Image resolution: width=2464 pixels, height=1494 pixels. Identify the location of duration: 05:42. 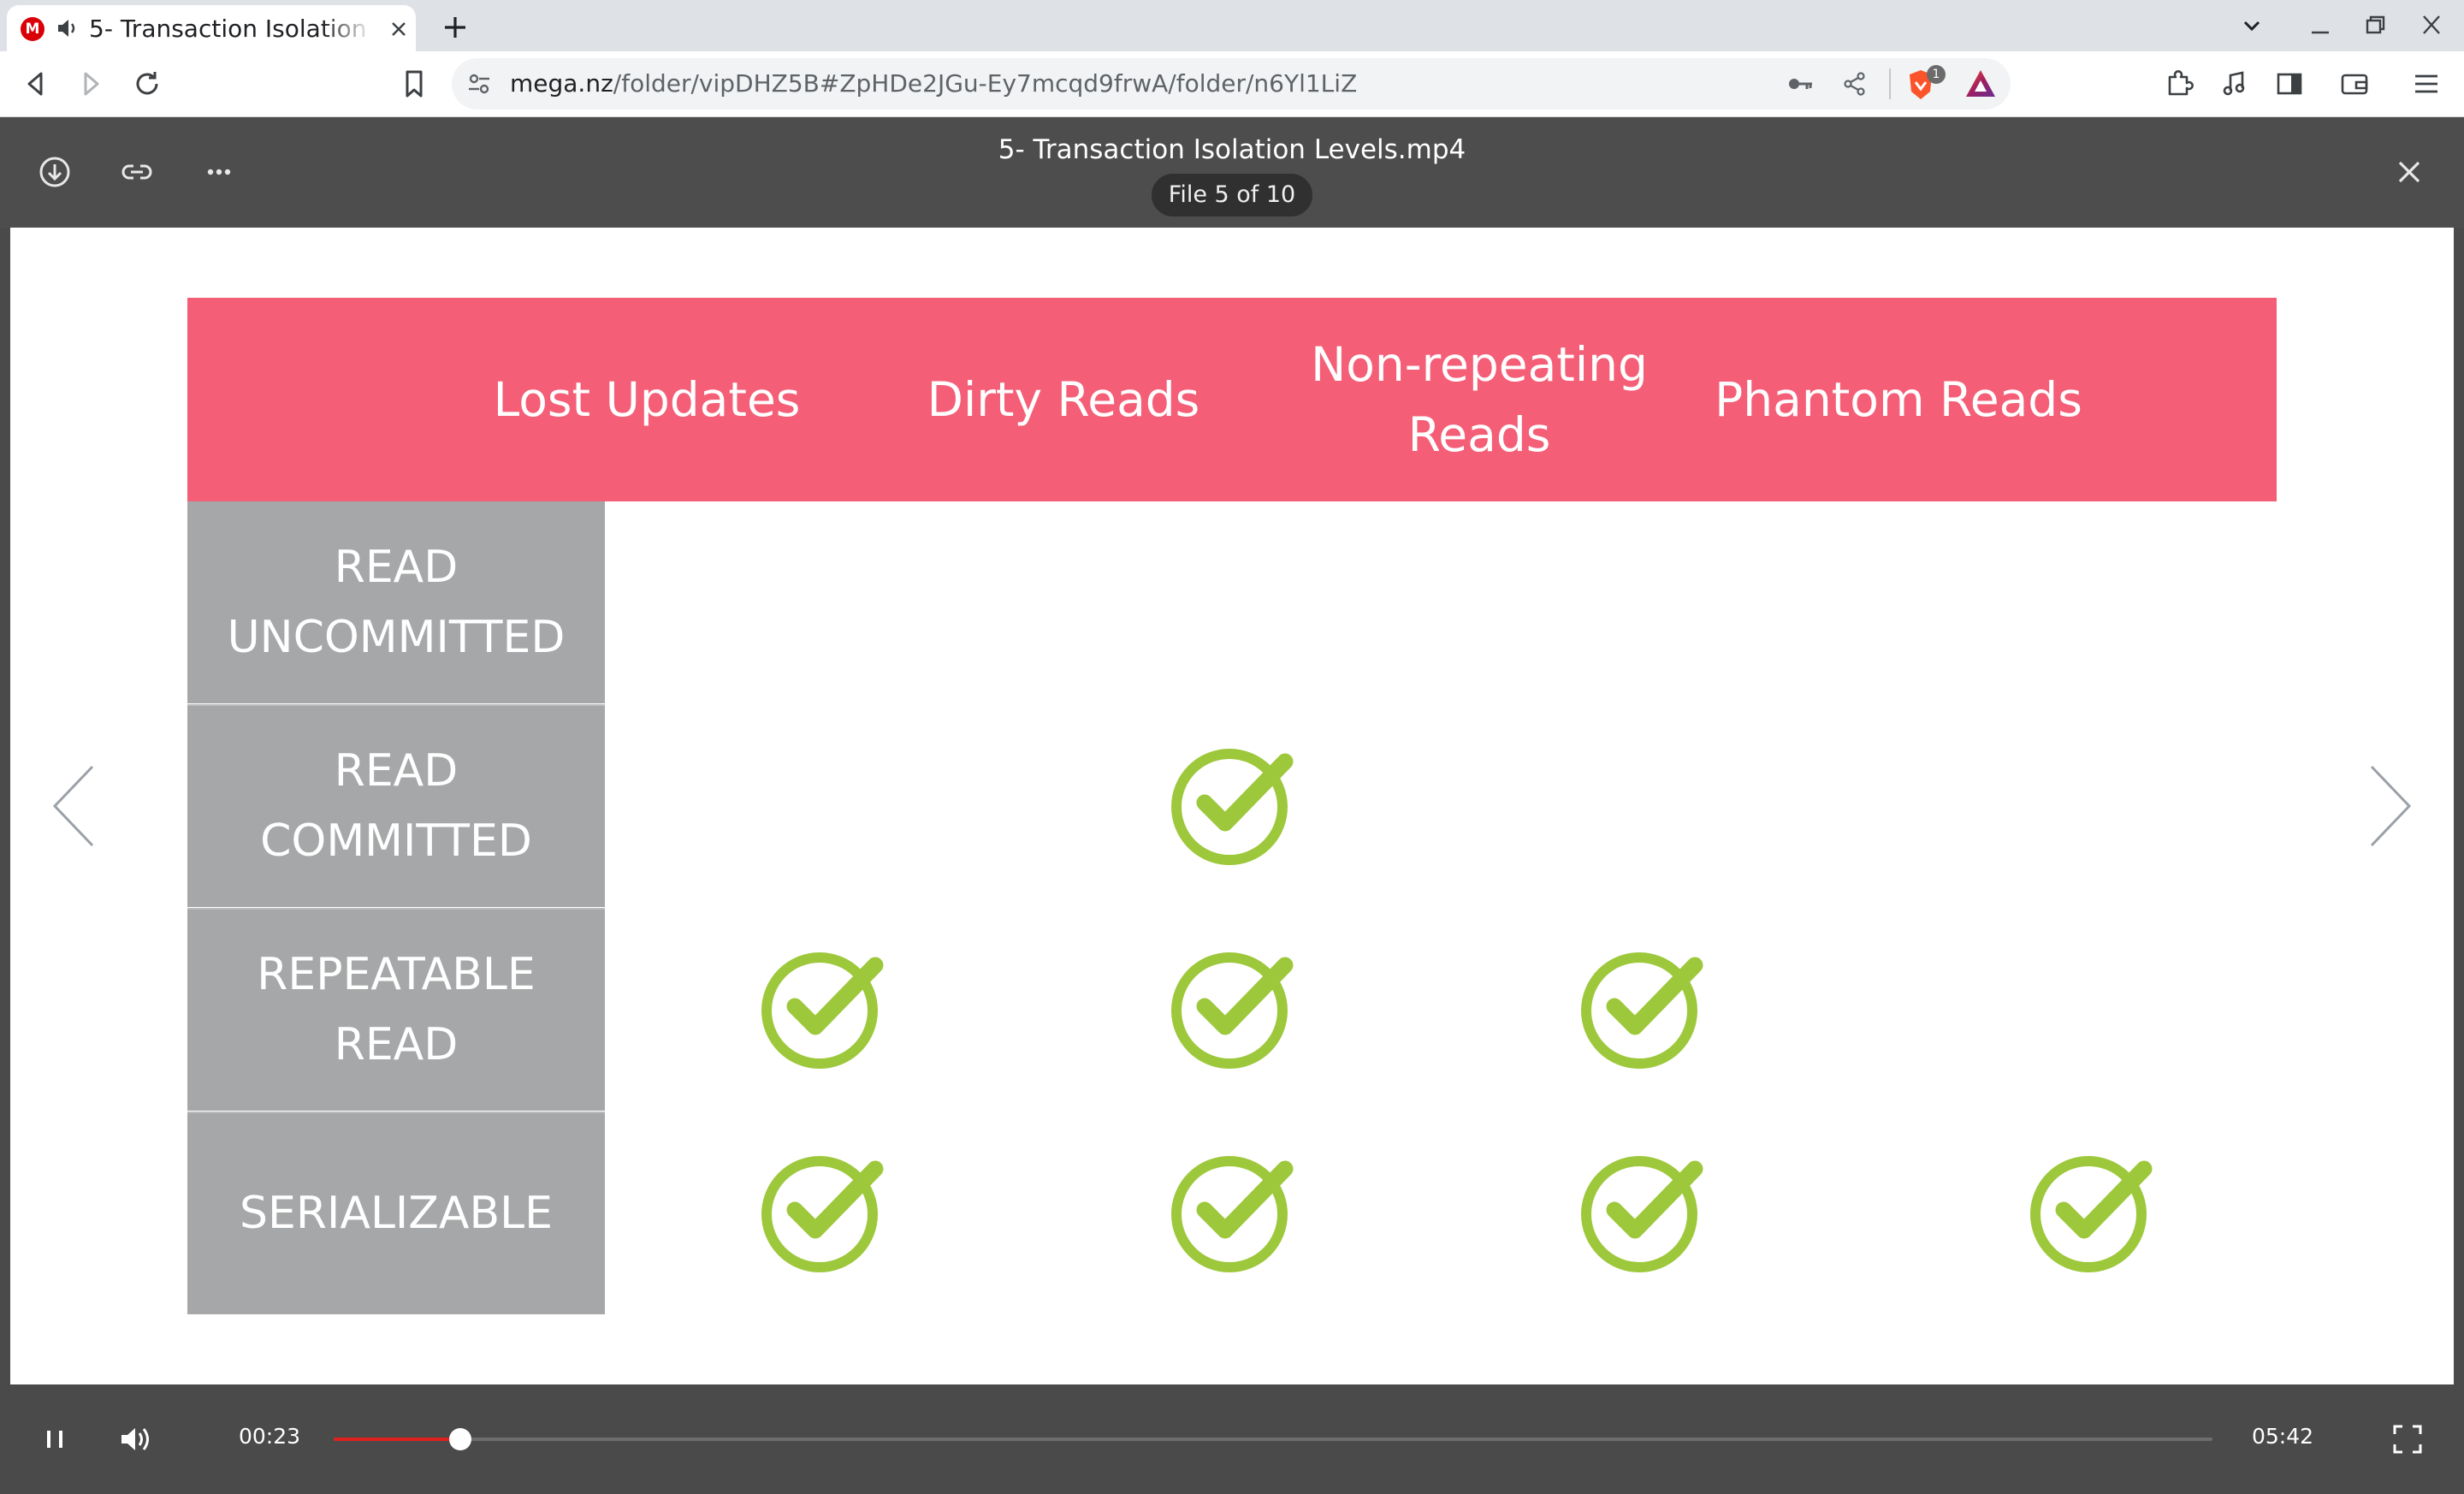
(2283, 1436).